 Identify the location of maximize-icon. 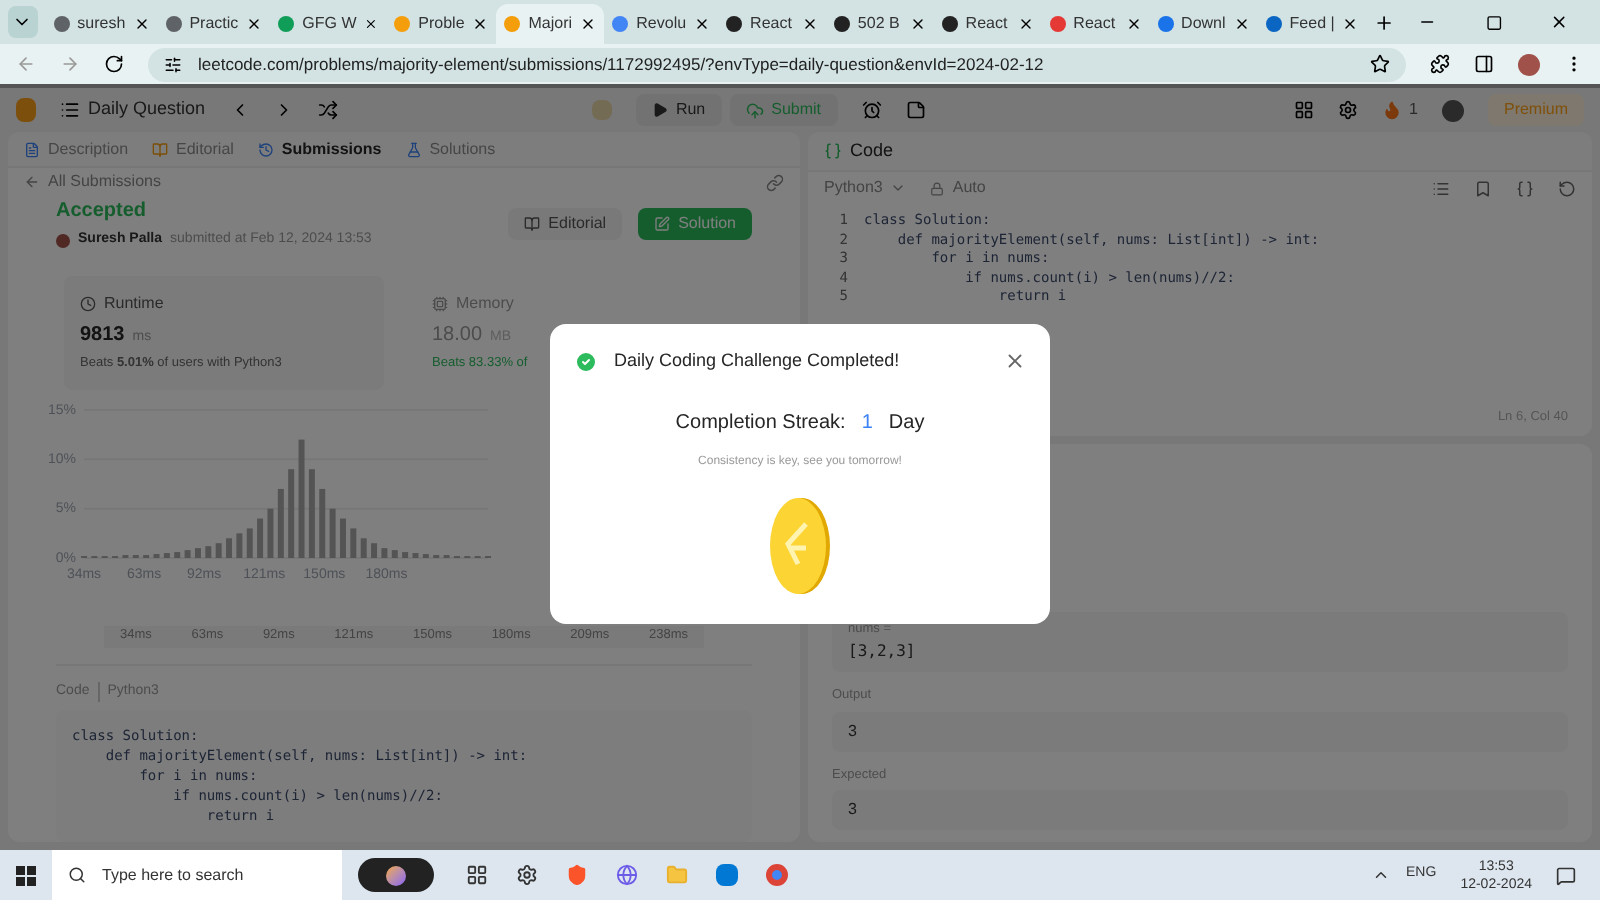
(1493, 22).